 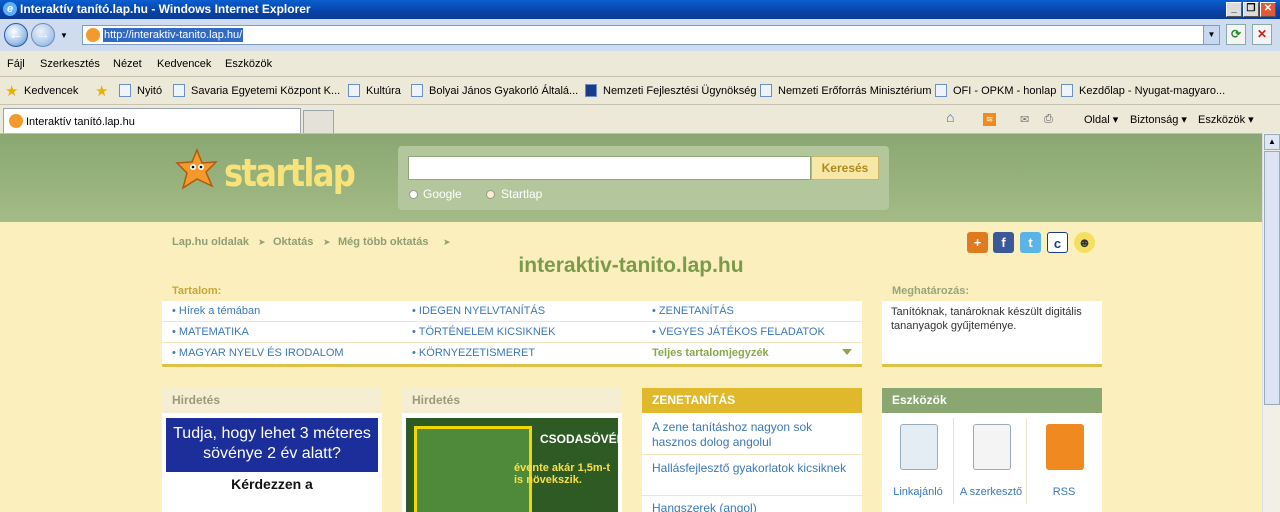 What do you see at coordinates (752, 400) in the screenshot?
I see `zenetanitas-heading: ZENETANÍTÁS` at bounding box center [752, 400].